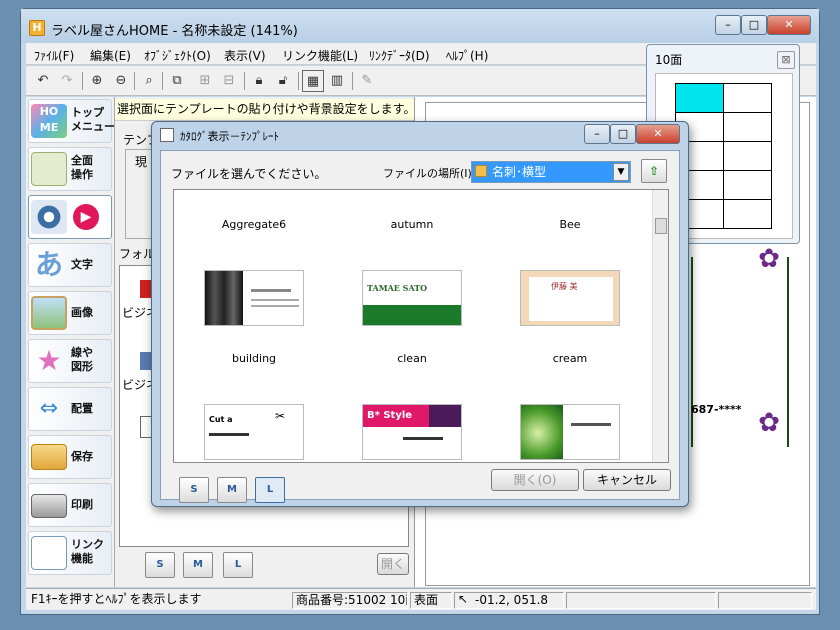 This screenshot has width=840, height=630. I want to click on dialog-size-large-button: L, so click(270, 490).